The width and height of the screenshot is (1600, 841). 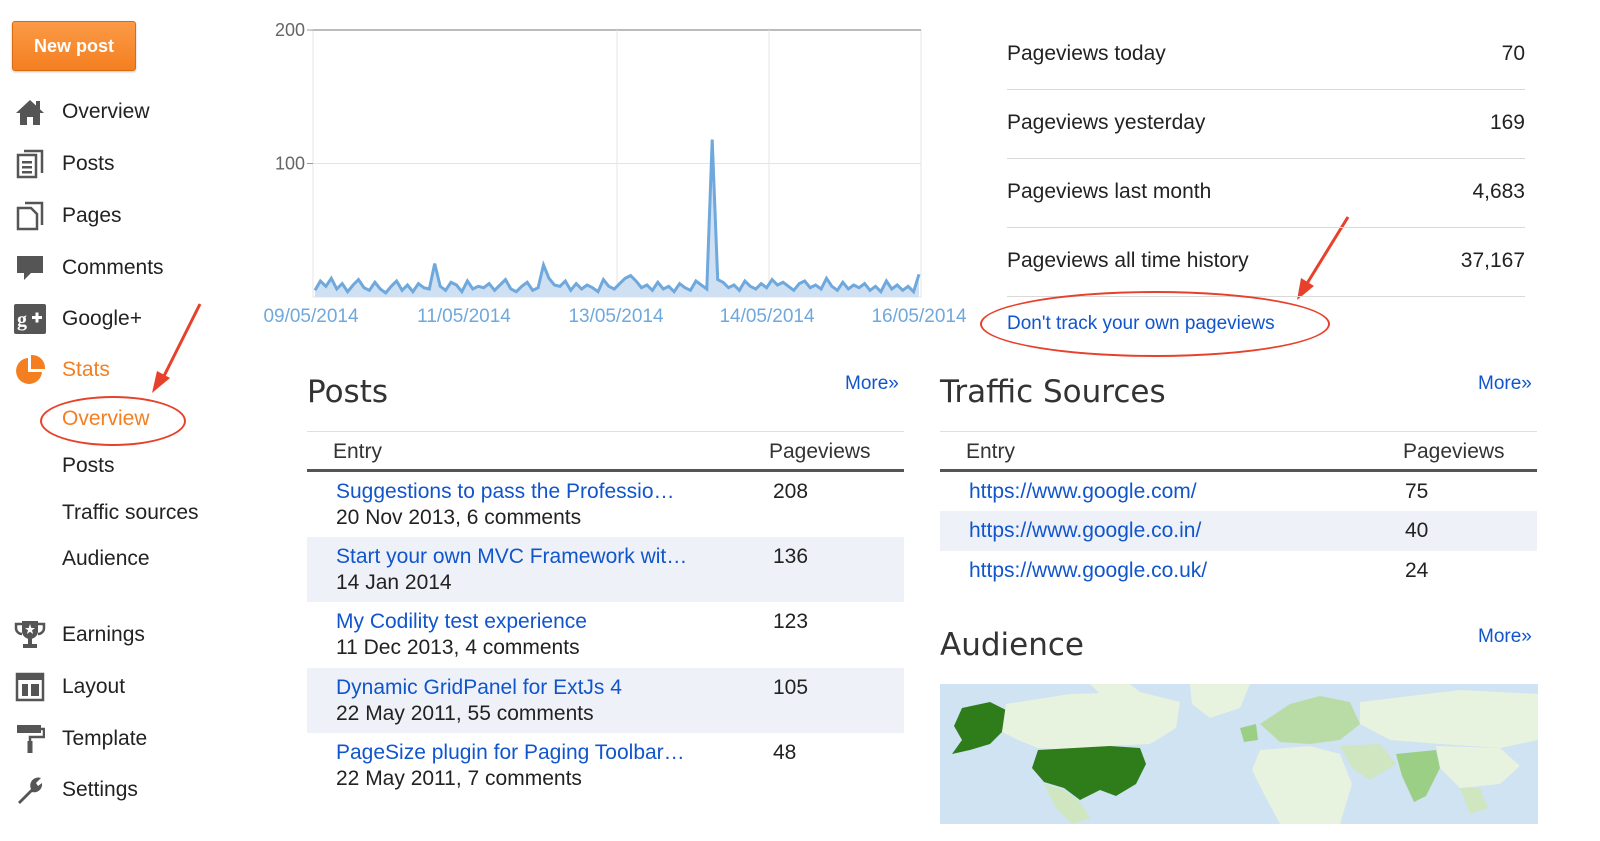 What do you see at coordinates (1266, 193) in the screenshot?
I see `stat-row-last-month: Pageviews last month 4,683` at bounding box center [1266, 193].